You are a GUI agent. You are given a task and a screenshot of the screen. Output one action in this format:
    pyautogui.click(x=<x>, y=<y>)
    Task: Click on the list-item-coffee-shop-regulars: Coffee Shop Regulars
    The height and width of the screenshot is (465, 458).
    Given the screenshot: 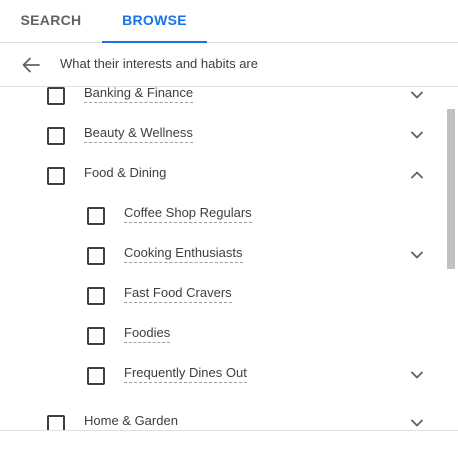 What is the action you would take?
    pyautogui.click(x=220, y=215)
    